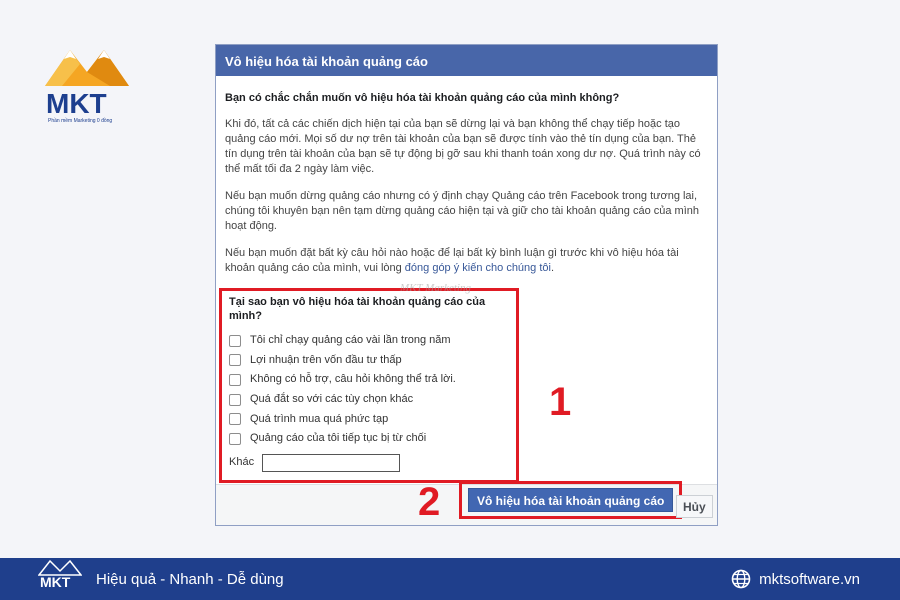 The height and width of the screenshot is (600, 900). What do you see at coordinates (332, 399) in the screenshot?
I see `reason-label: Quá đắt so với các tùy chọn khác` at bounding box center [332, 399].